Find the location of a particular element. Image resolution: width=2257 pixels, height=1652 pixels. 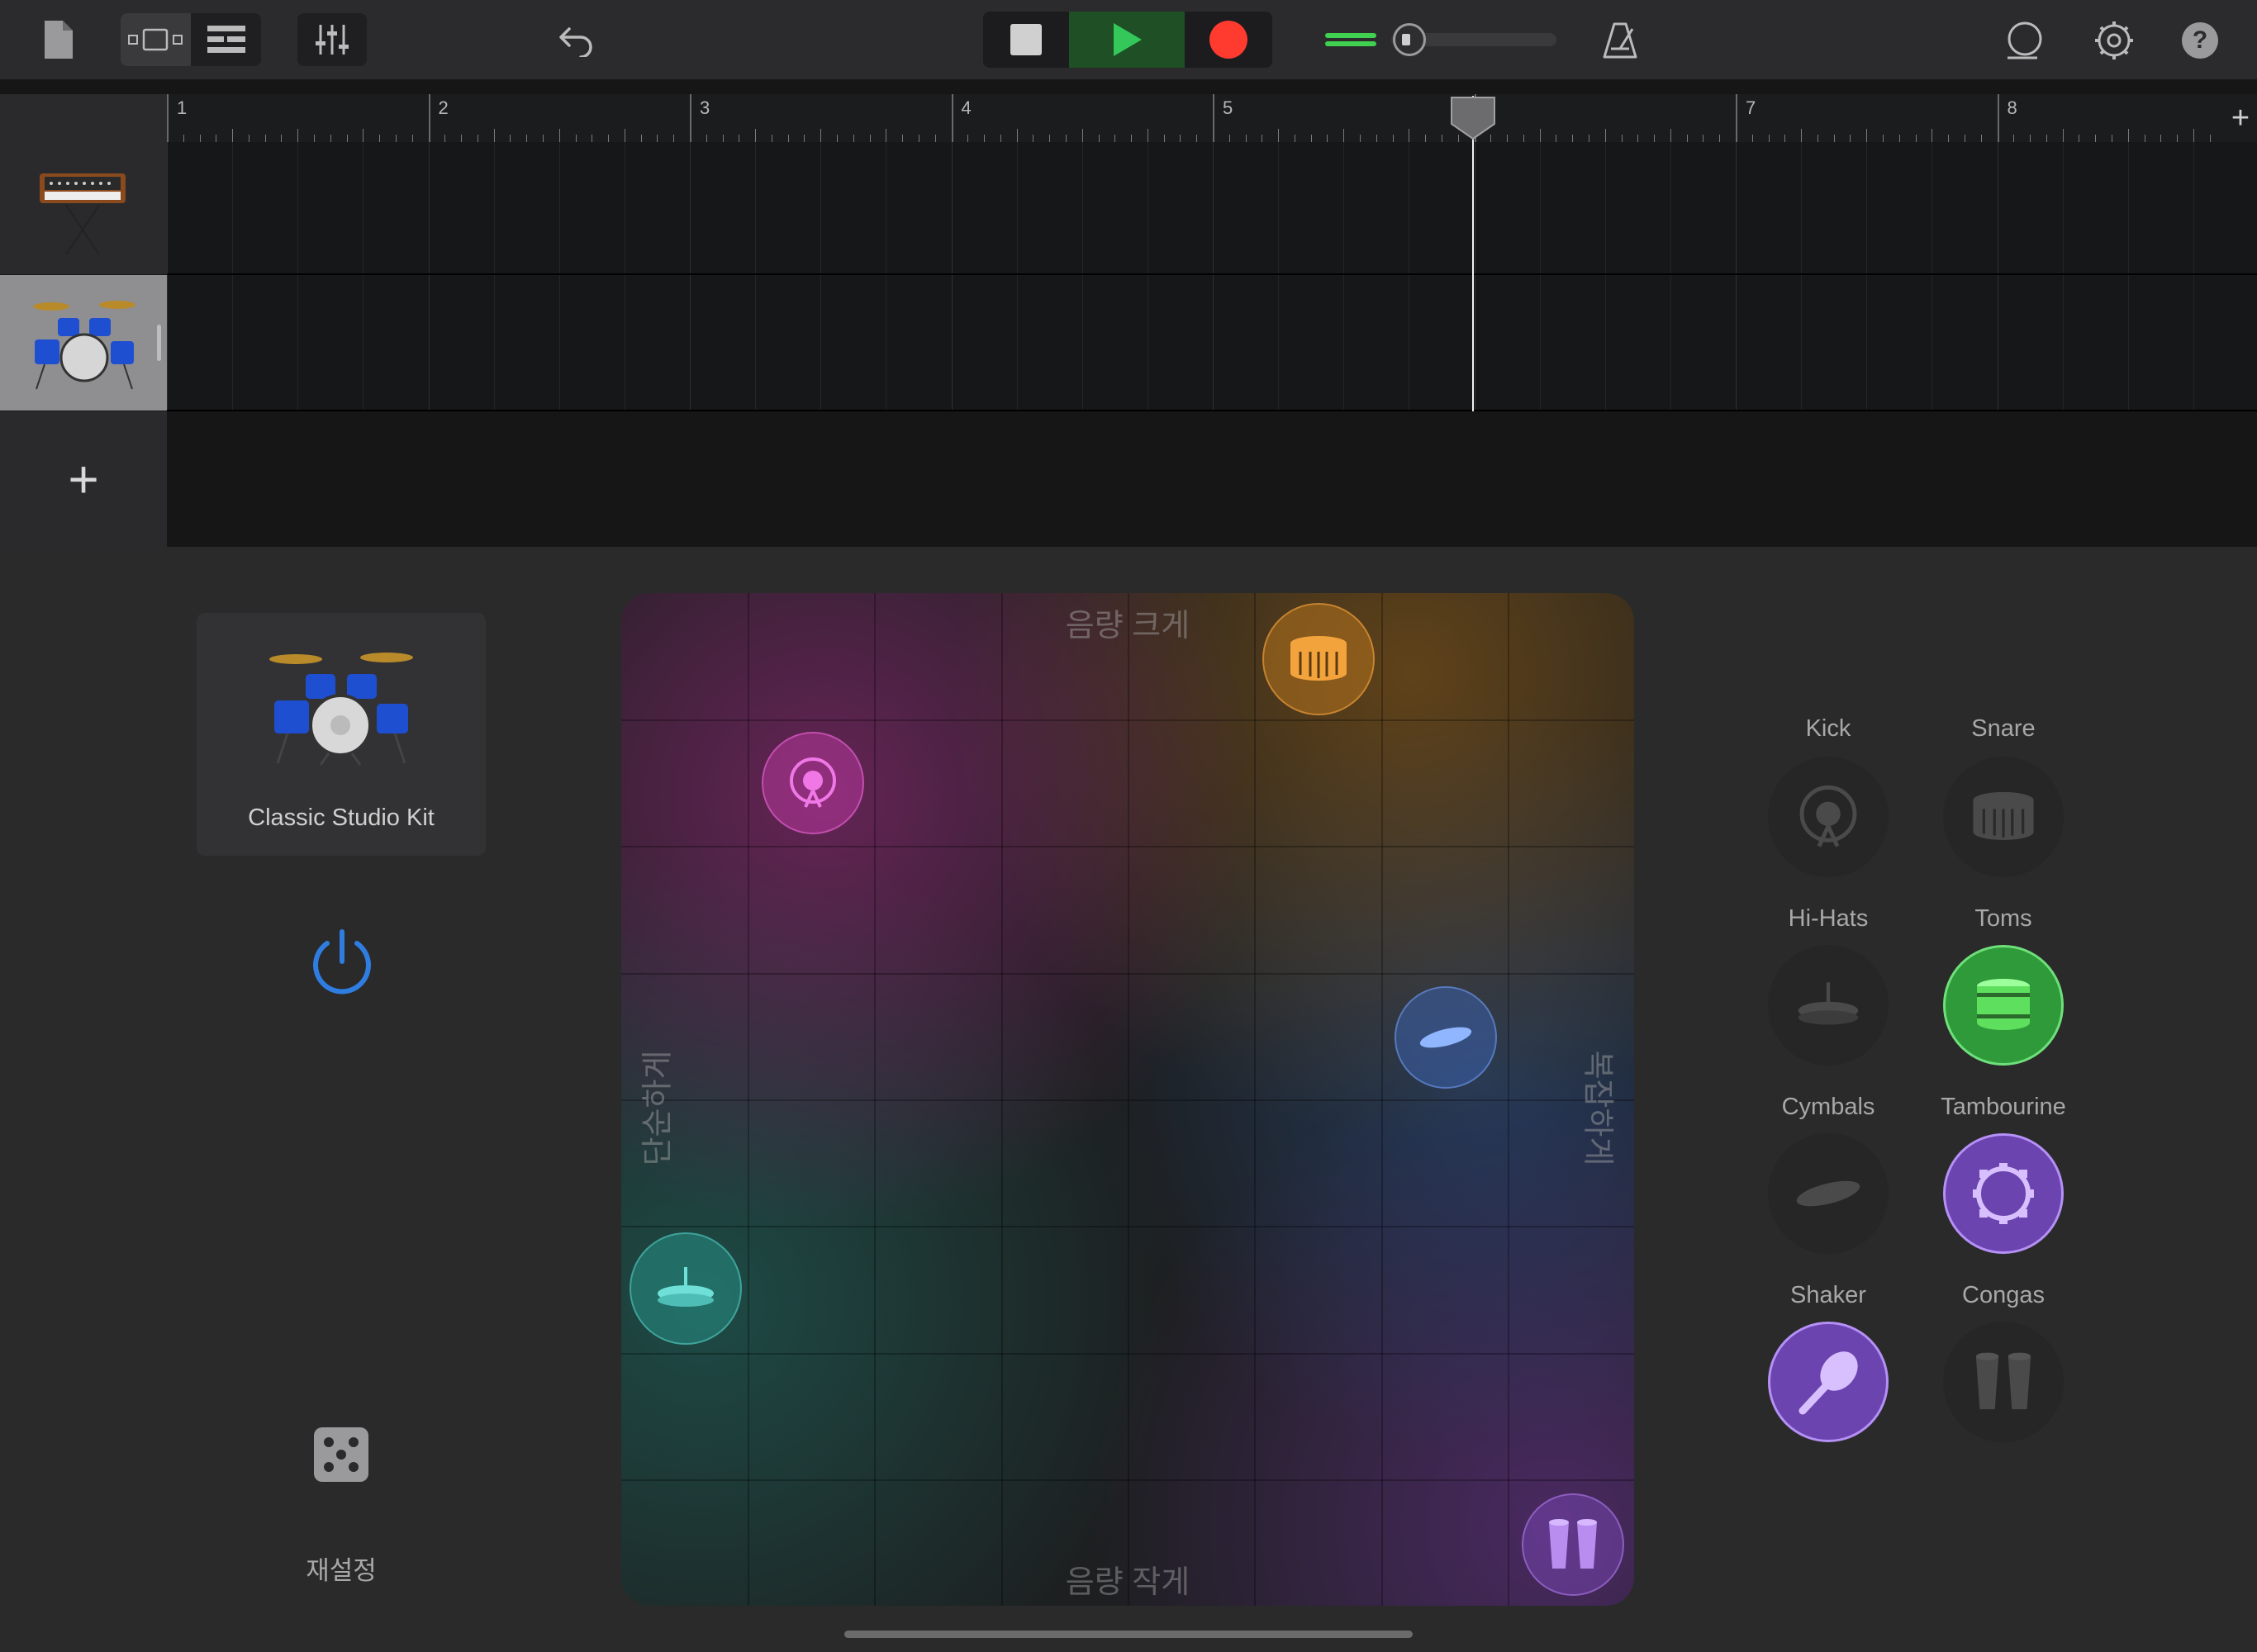

tambourine-button is located at coordinates (2003, 1193).